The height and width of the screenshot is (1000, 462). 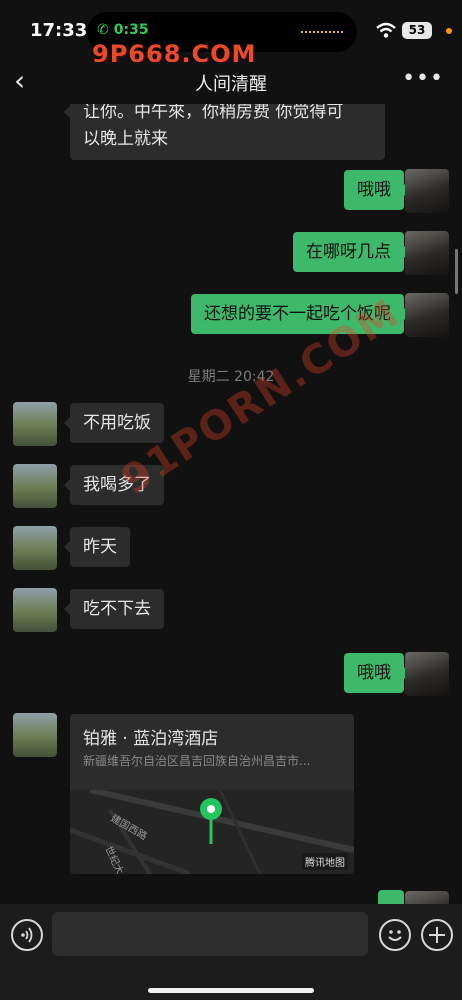 What do you see at coordinates (59, 30) in the screenshot?
I see `status-time: 17:33` at bounding box center [59, 30].